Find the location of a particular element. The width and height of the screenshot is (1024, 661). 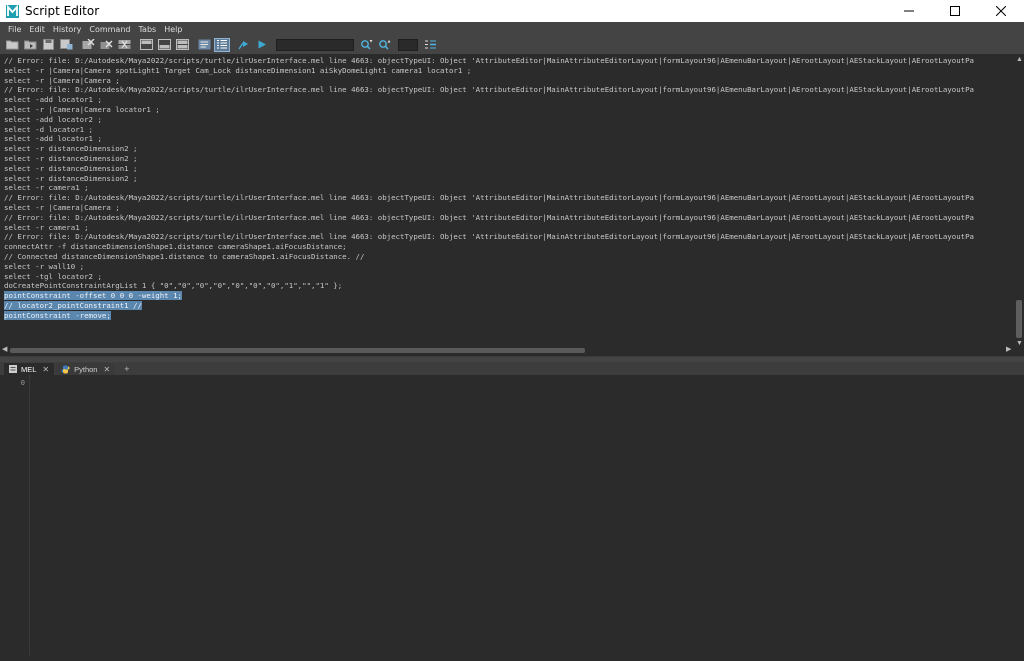

history-line: select -add locator2 ; is located at coordinates (509, 120).